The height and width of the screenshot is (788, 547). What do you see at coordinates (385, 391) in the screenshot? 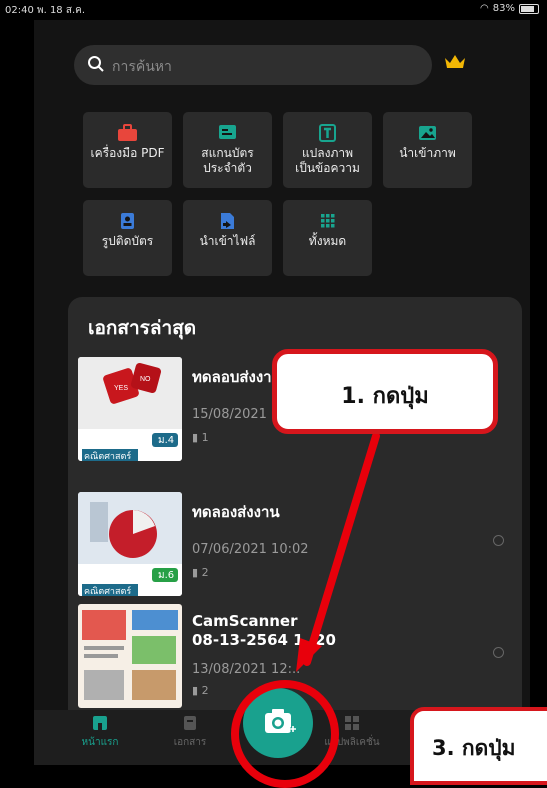
I see `annotation-step-1: 1. กดปุ่ม` at bounding box center [385, 391].